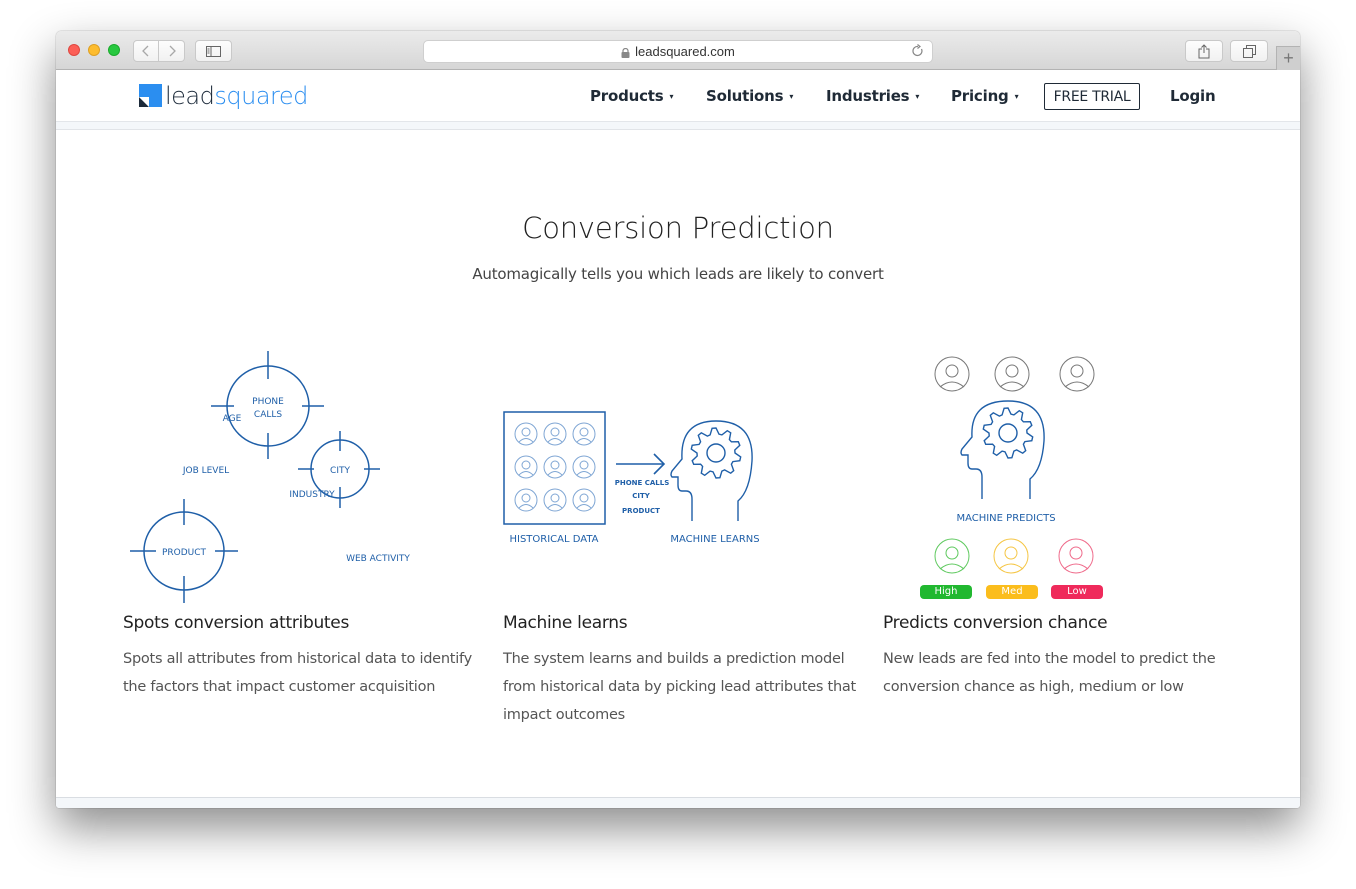 This screenshot has height=889, width=1356. What do you see at coordinates (1033, 687) in the screenshot?
I see `desc-line: conversion chance as high, medium or low` at bounding box center [1033, 687].